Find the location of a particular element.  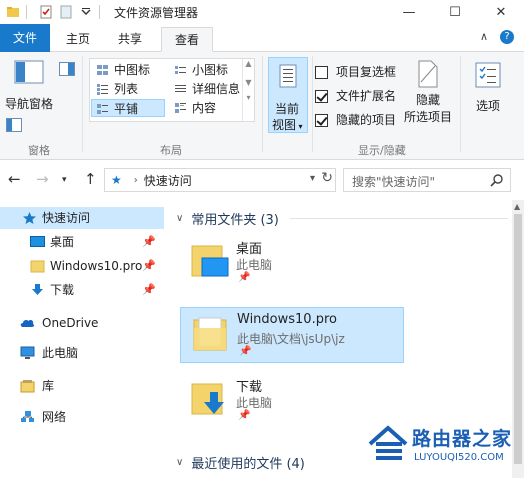

section-title: 最近使用的文件 (4) is located at coordinates (248, 464).